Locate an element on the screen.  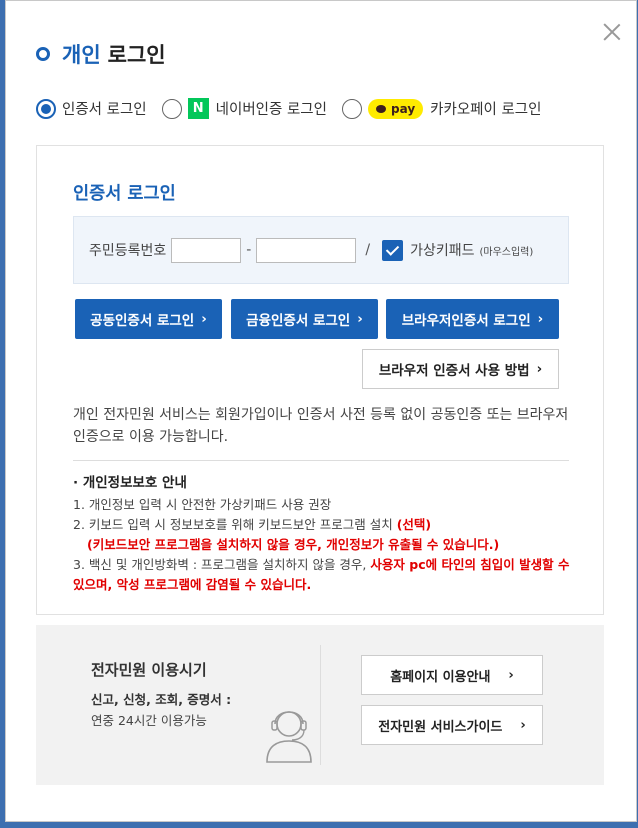
radio-cert-login: 인증서 로그인 is located at coordinates (91, 108).